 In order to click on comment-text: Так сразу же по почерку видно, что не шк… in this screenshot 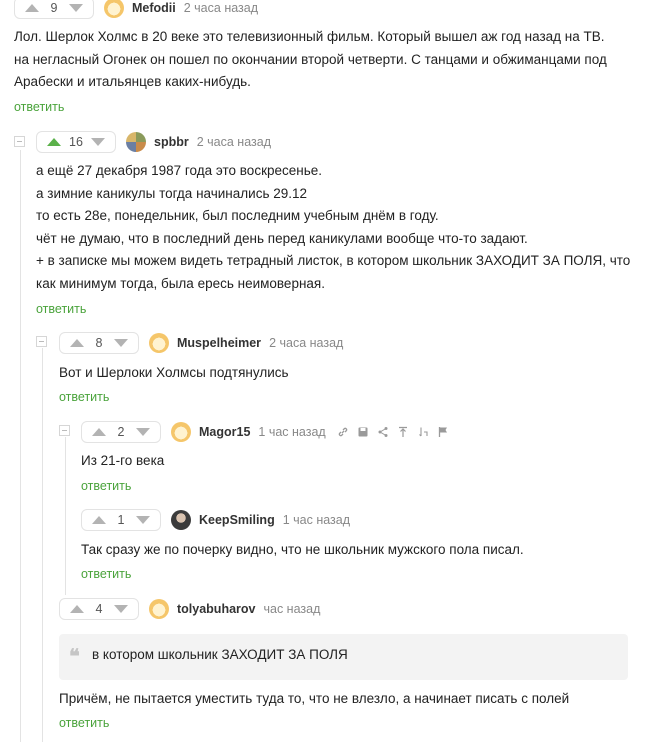, I will do `click(302, 550)`.